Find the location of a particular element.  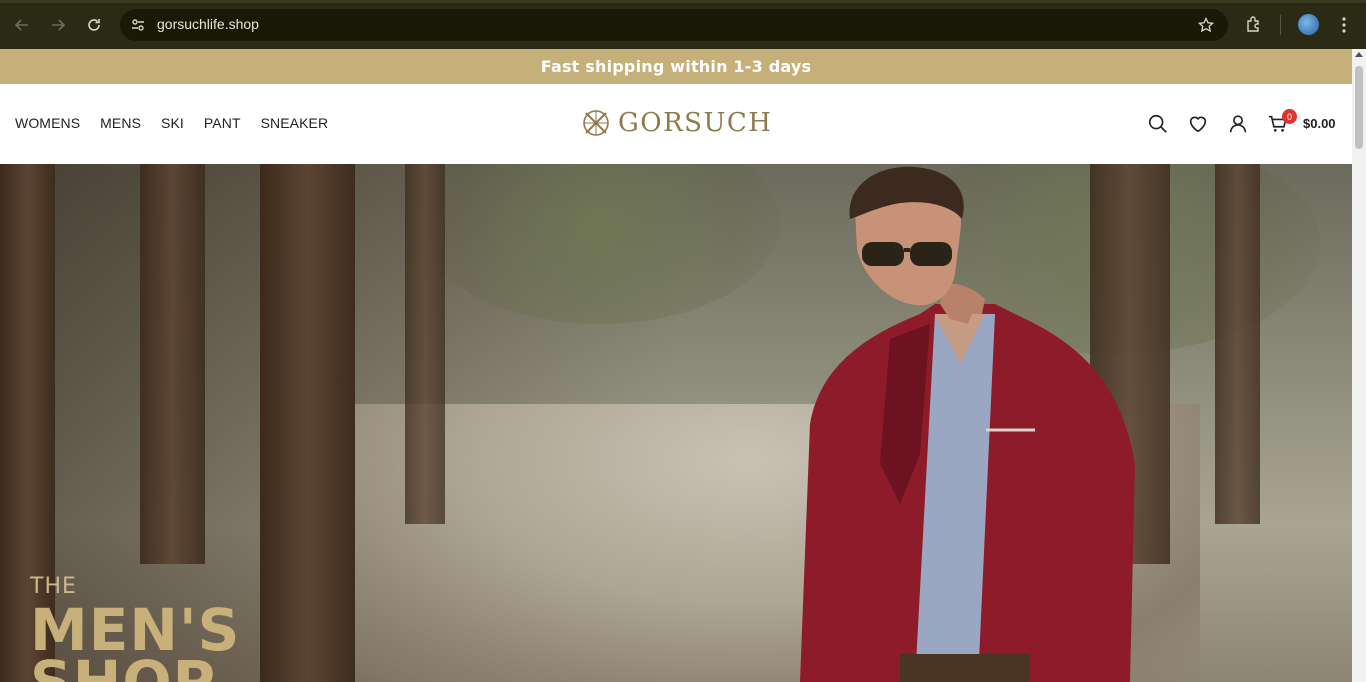

nav-item-pant: PANT is located at coordinates (222, 123).